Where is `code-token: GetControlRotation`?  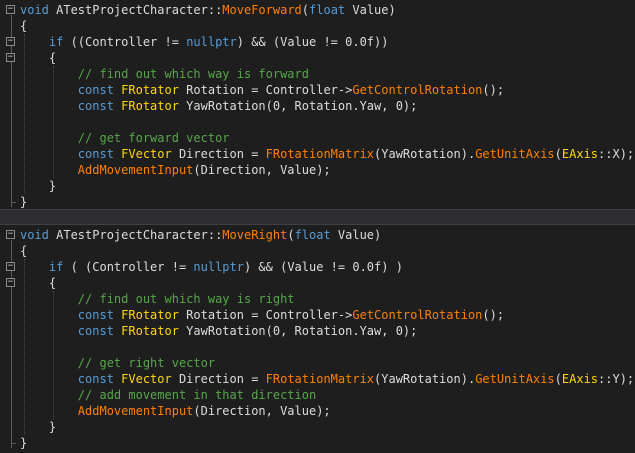
code-token: GetControlRotation is located at coordinates (417, 315).